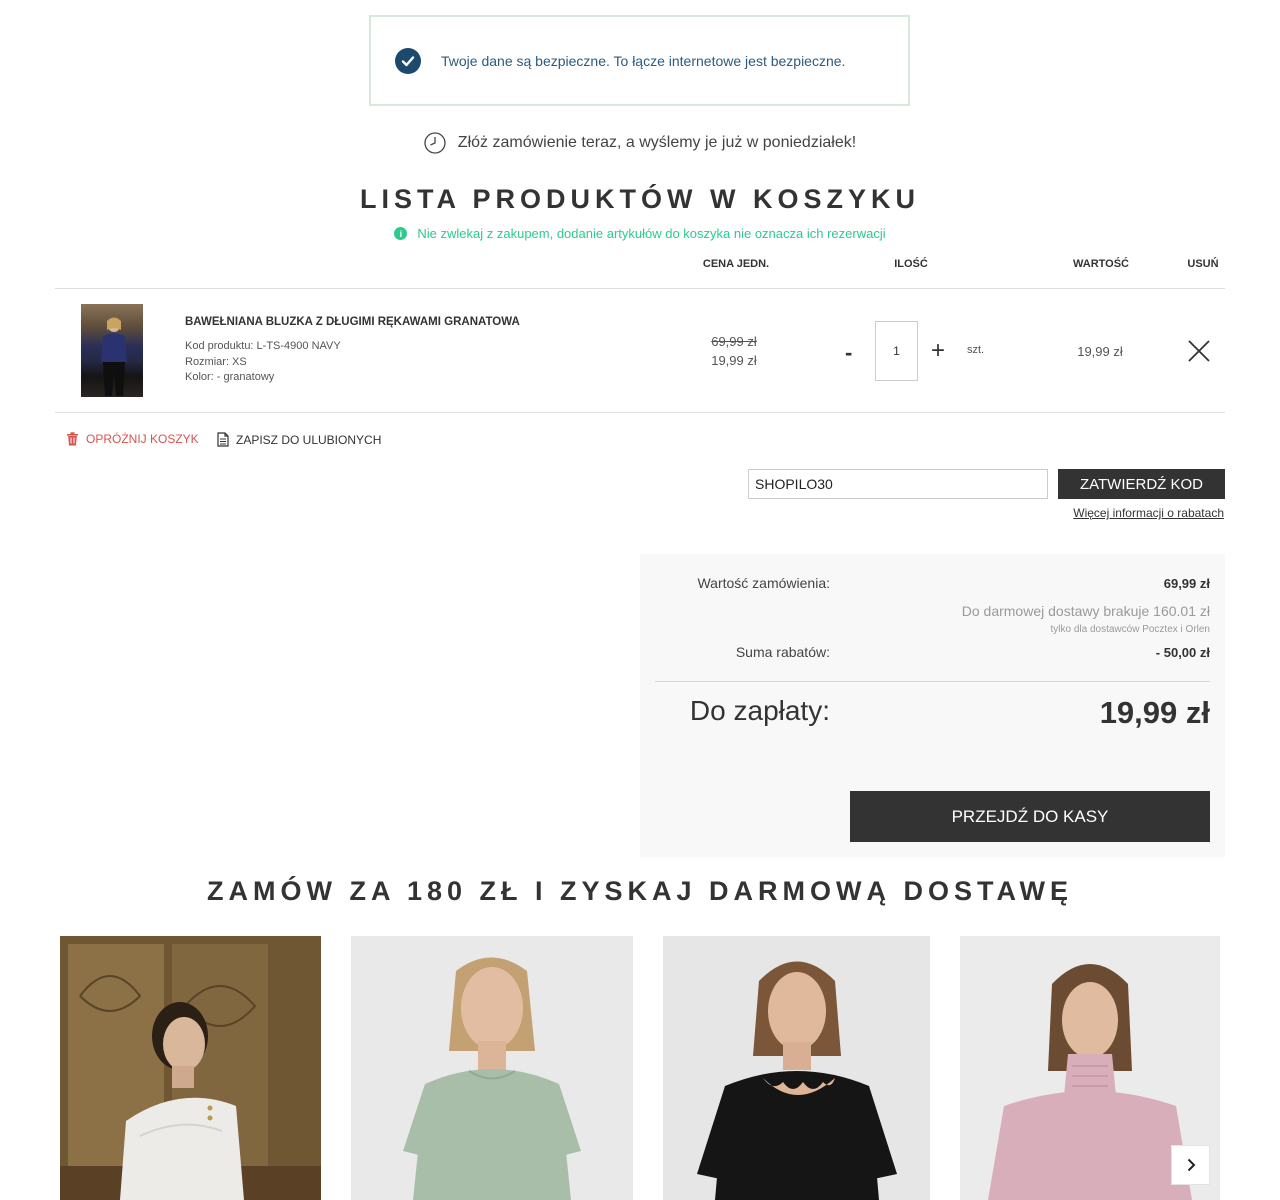 This screenshot has width=1280, height=1200. What do you see at coordinates (734, 341) in the screenshot?
I see `original-price: 69,99 zł` at bounding box center [734, 341].